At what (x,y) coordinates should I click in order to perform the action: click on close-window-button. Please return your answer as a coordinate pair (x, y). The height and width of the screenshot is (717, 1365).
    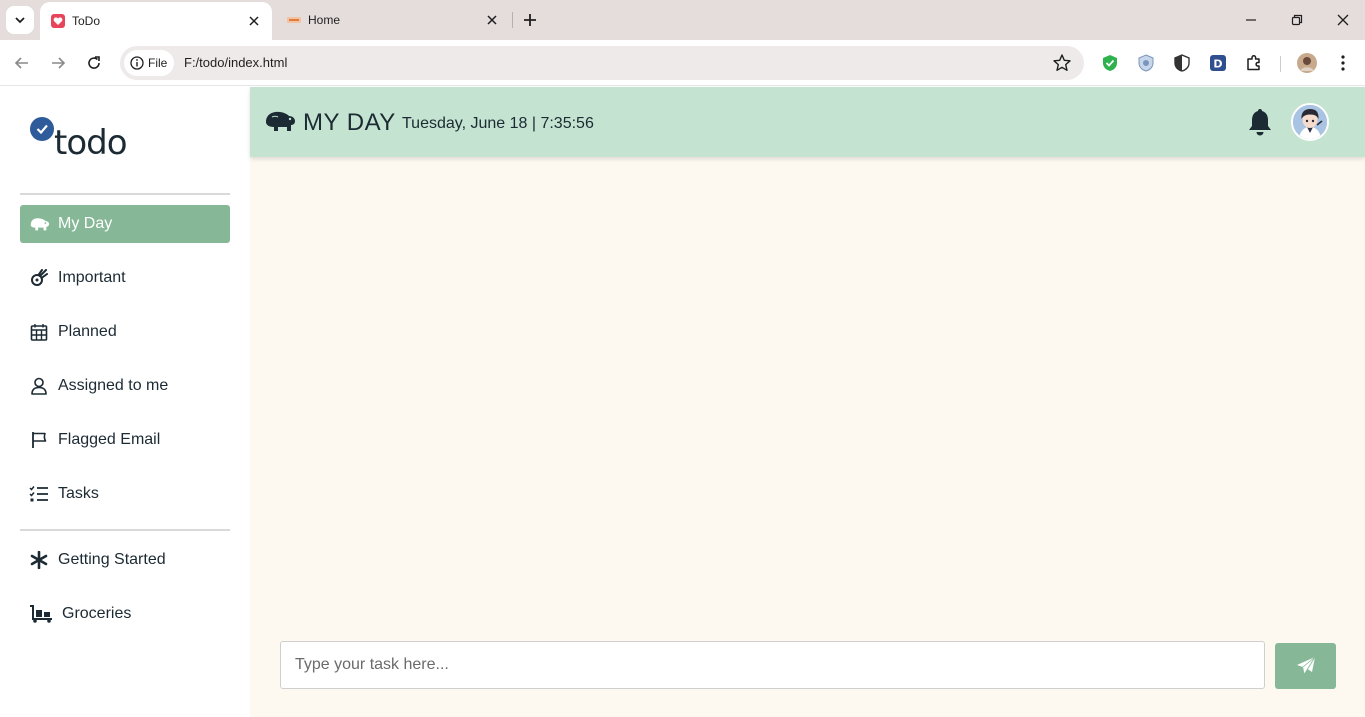
    Looking at the image, I should click on (1343, 20).